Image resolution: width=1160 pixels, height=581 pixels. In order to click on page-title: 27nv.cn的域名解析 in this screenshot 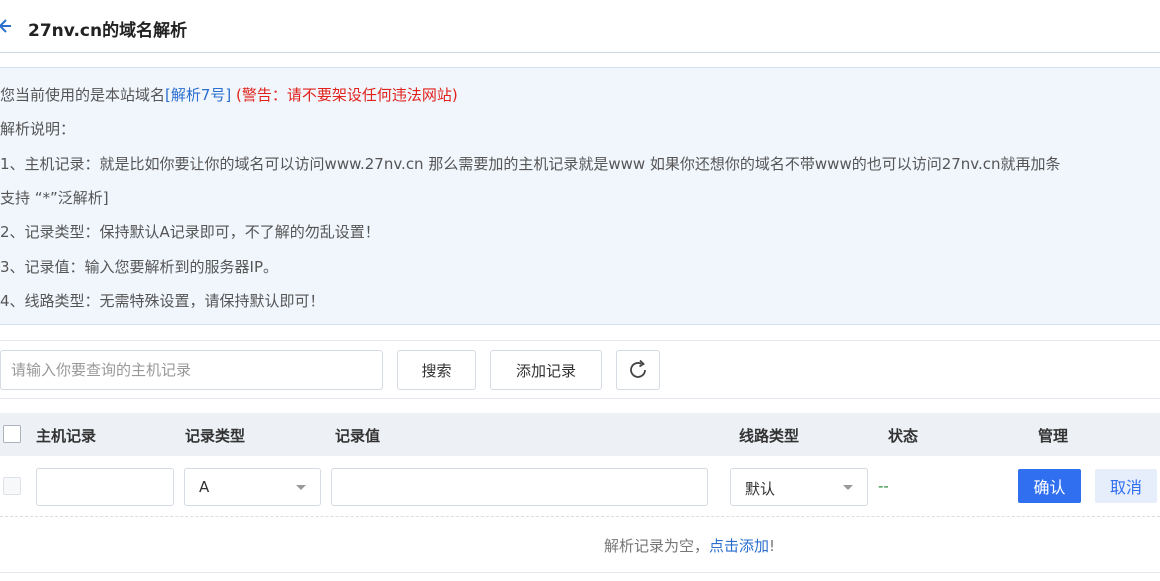, I will do `click(108, 31)`.